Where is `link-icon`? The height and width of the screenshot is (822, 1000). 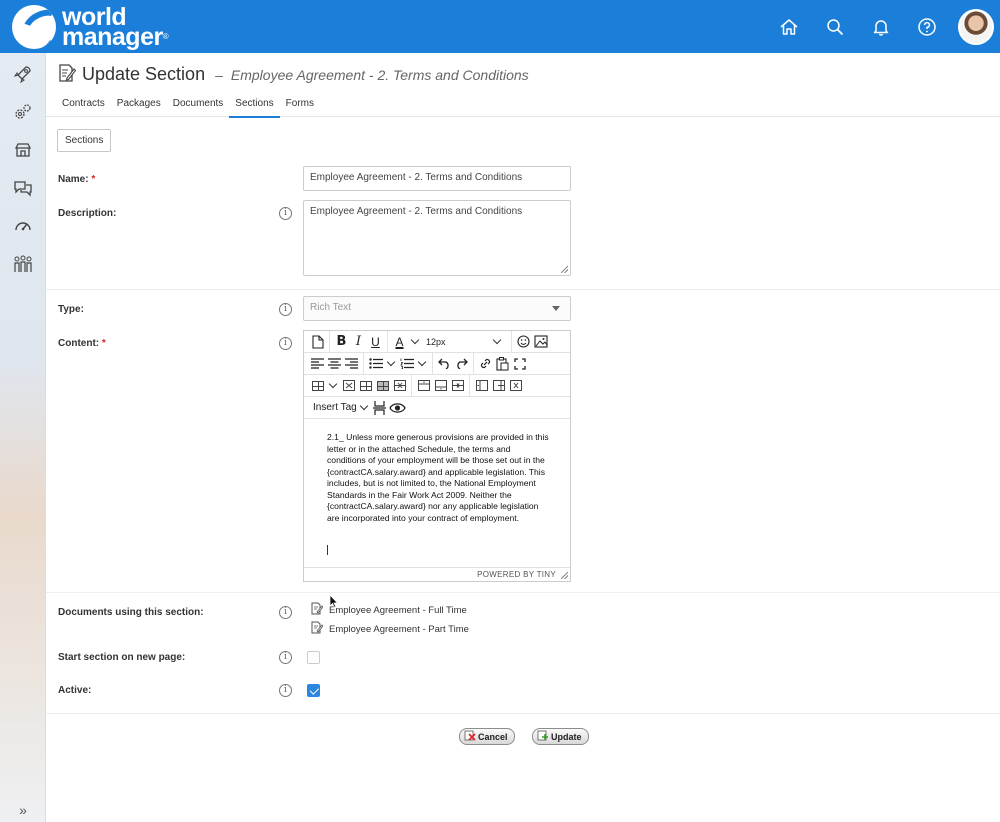
link-icon is located at coordinates (485, 364).